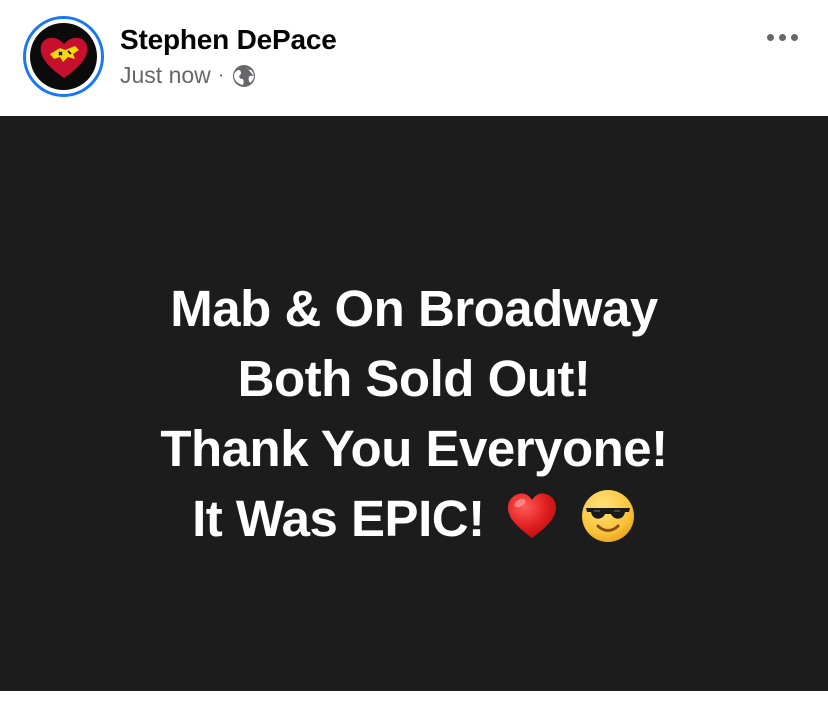 The width and height of the screenshot is (828, 720). What do you see at coordinates (165, 75) in the screenshot?
I see `post-timestamp: Just now` at bounding box center [165, 75].